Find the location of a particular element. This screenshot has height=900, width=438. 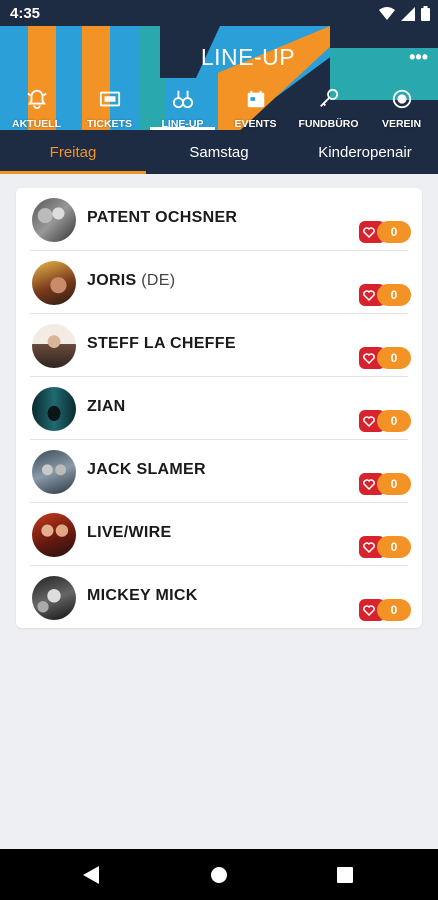

list-item: JORIS (DE) 0 is located at coordinates (219, 282).